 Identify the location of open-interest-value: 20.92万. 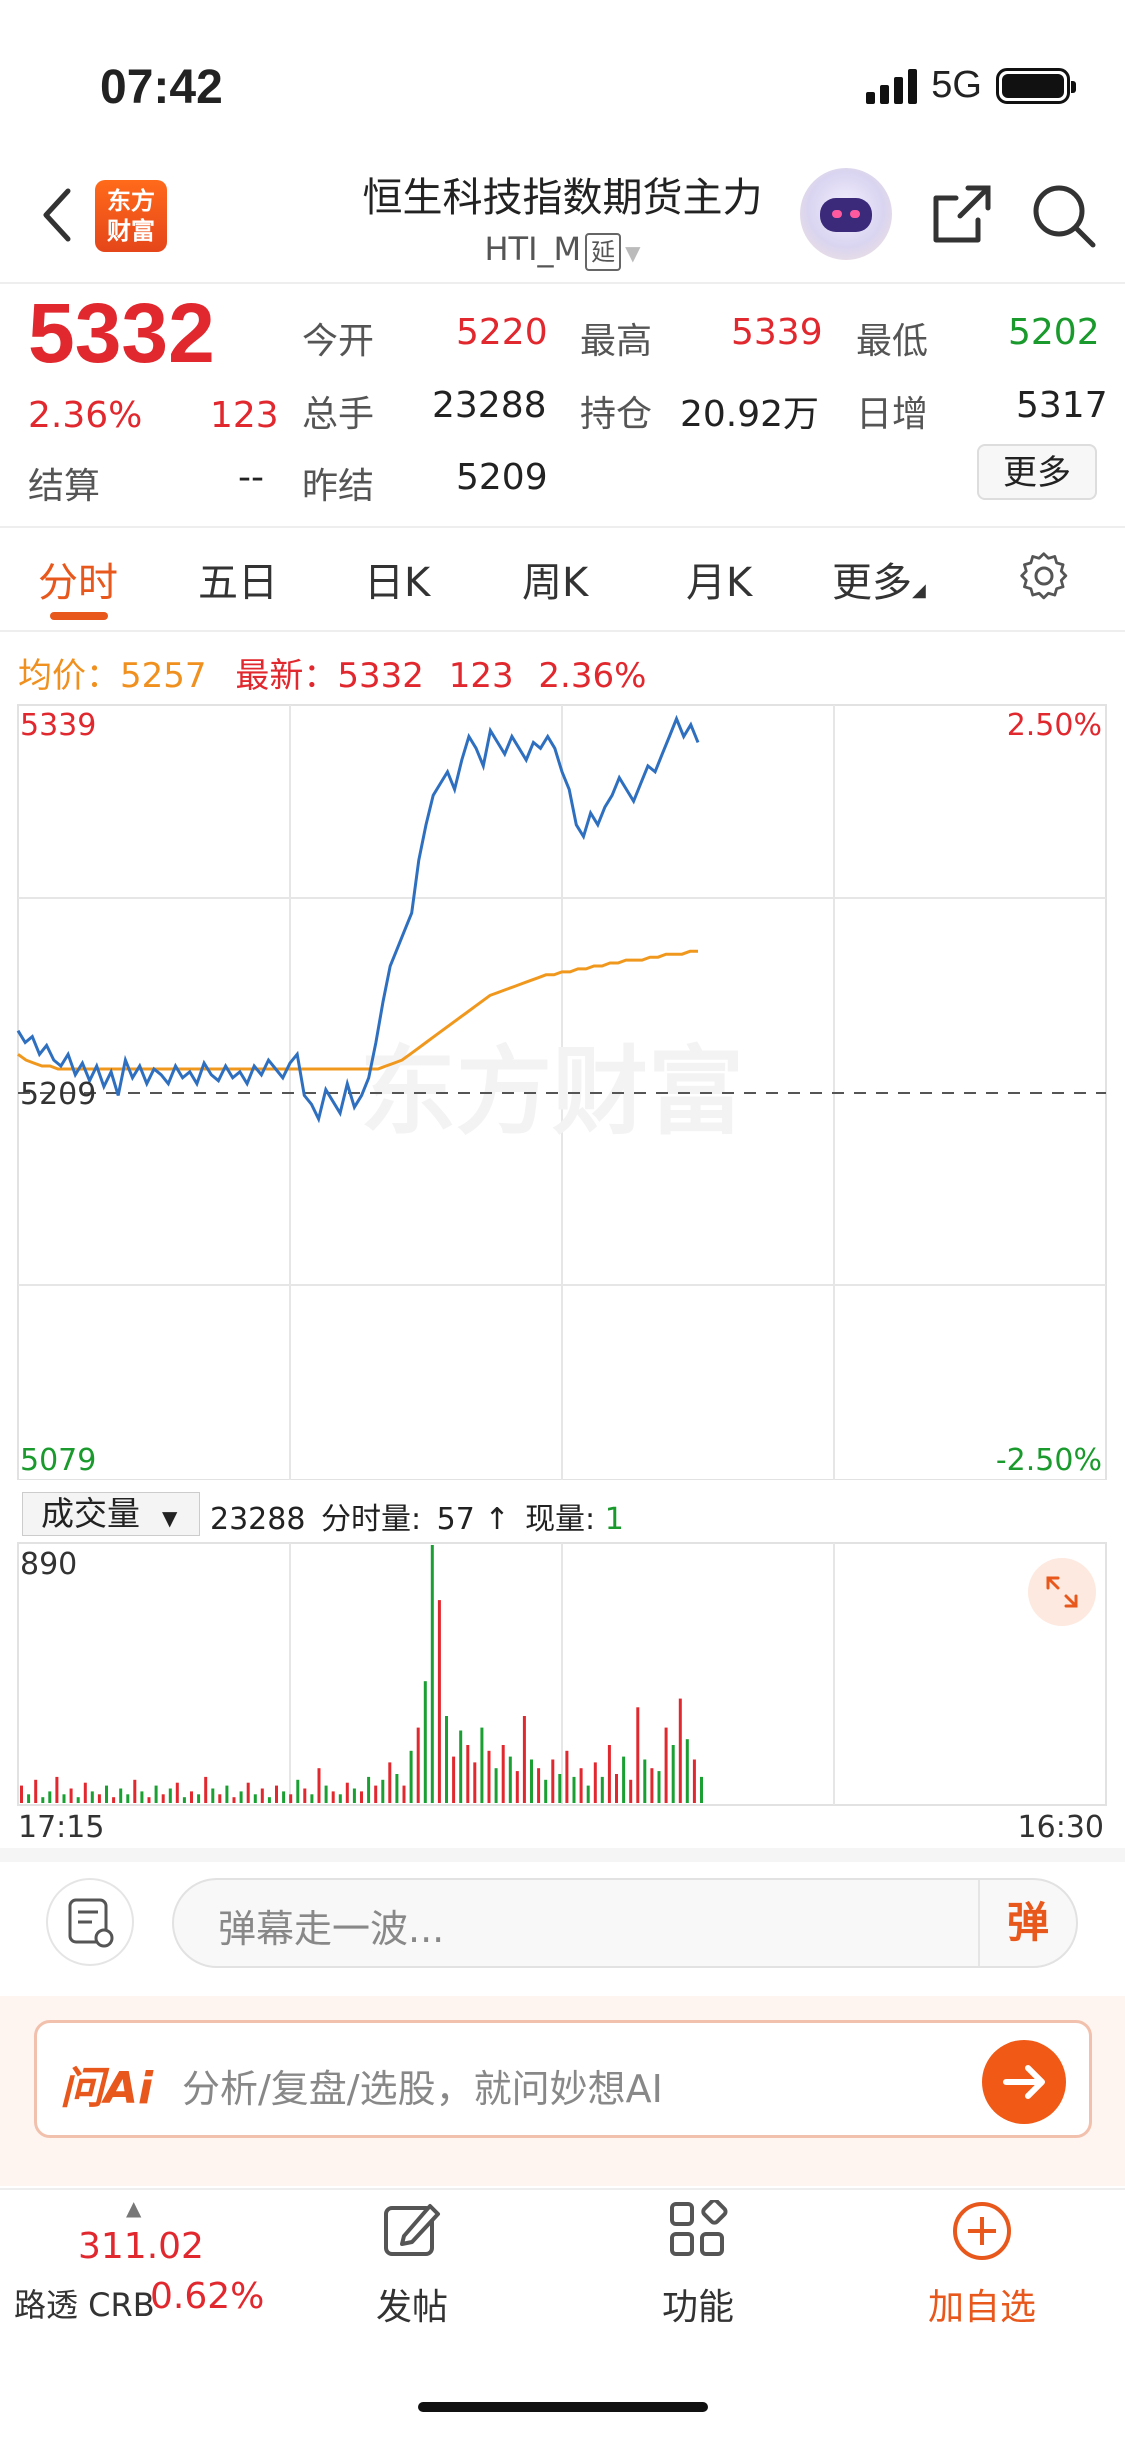
(750, 414).